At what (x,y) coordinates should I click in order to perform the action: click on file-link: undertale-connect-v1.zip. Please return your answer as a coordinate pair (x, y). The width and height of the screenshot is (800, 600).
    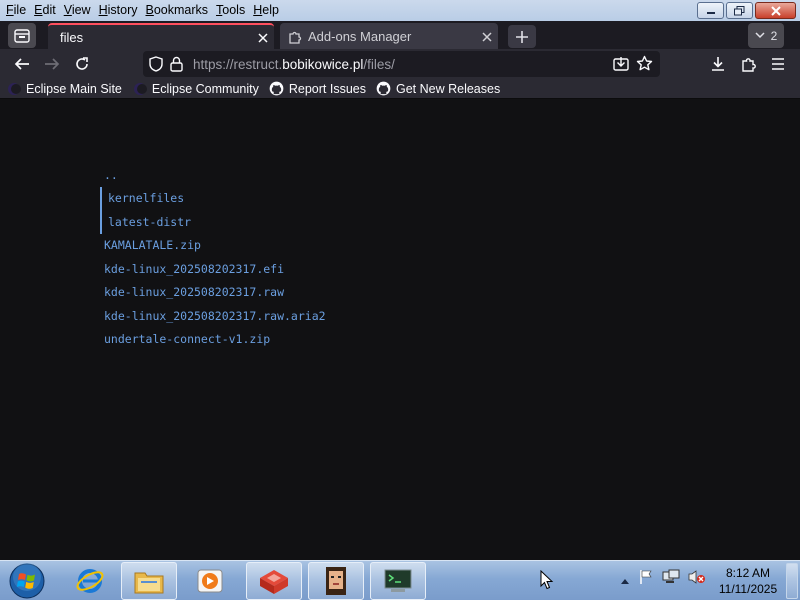
    Looking at the image, I should click on (213, 340).